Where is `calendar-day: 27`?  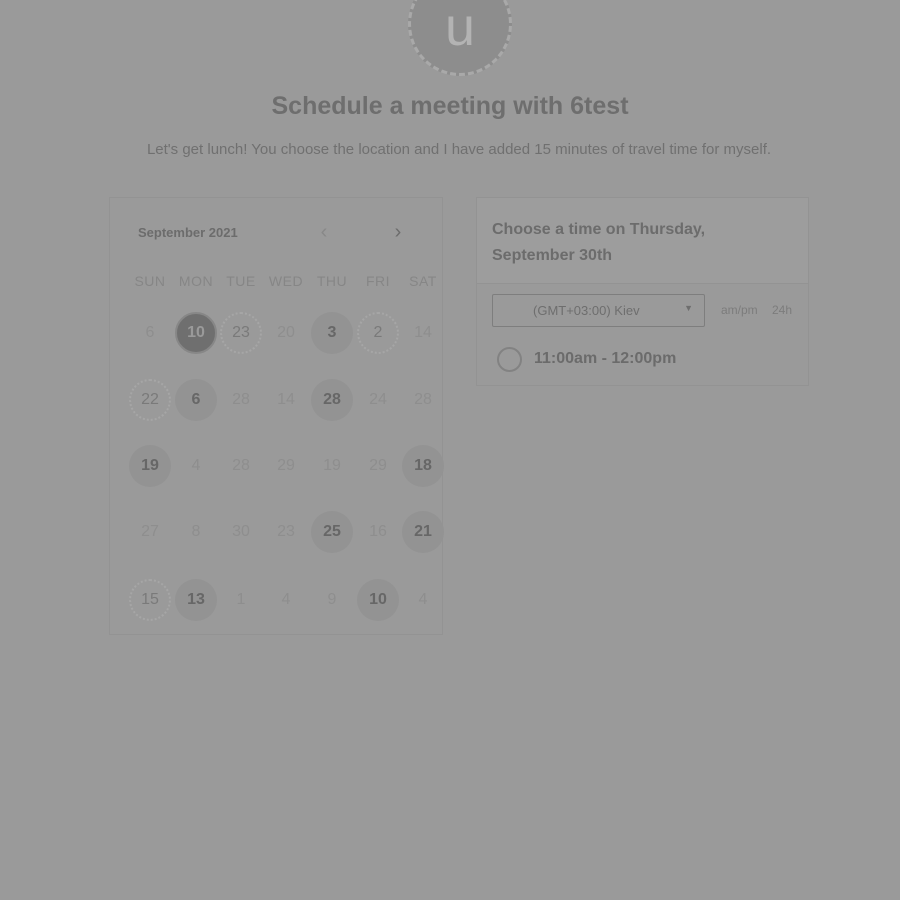 calendar-day: 27 is located at coordinates (150, 531).